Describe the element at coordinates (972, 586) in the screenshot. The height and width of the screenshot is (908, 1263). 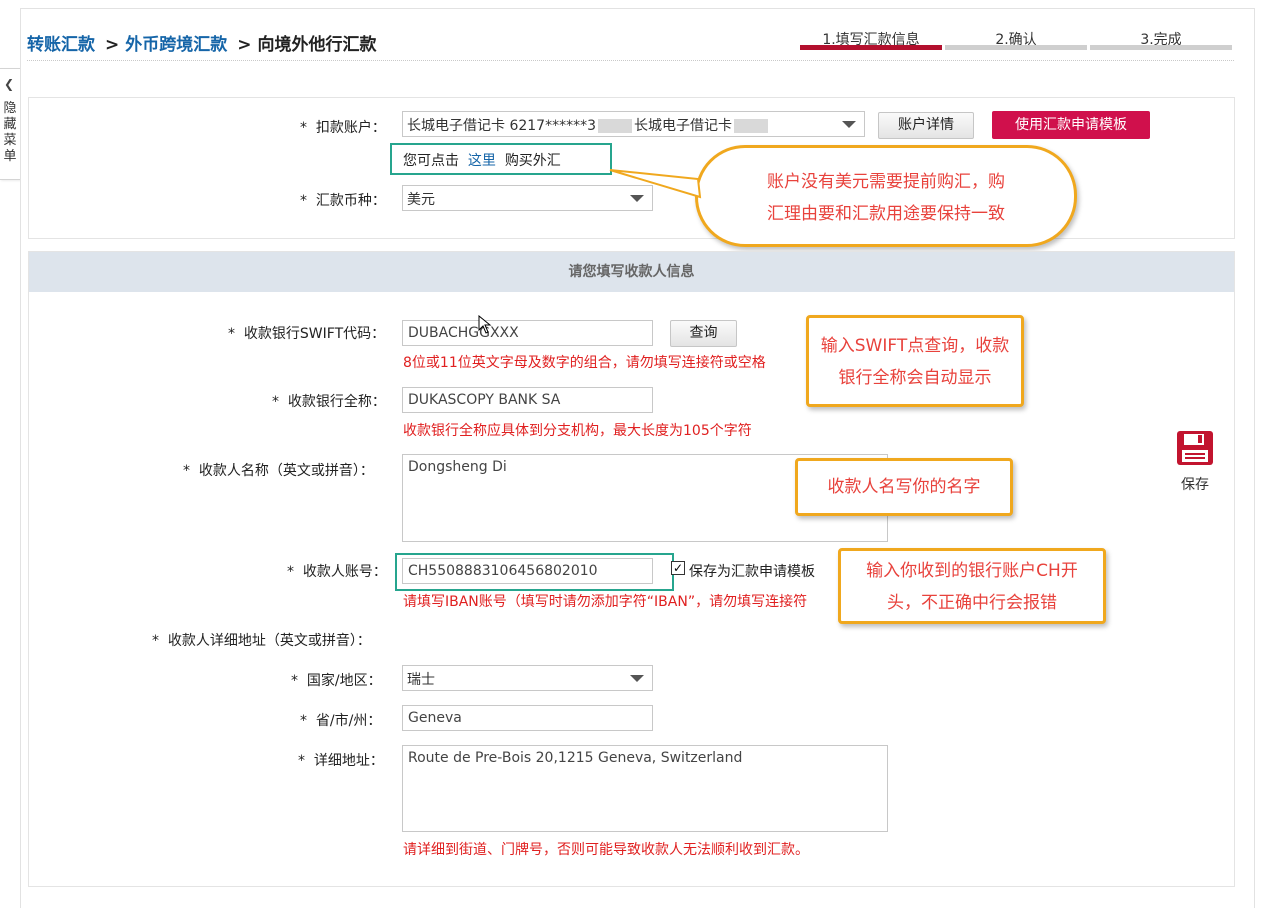
I see `callout-iban: 输入你收到的银行账户CH开 头，不正确中行会报错` at that location.